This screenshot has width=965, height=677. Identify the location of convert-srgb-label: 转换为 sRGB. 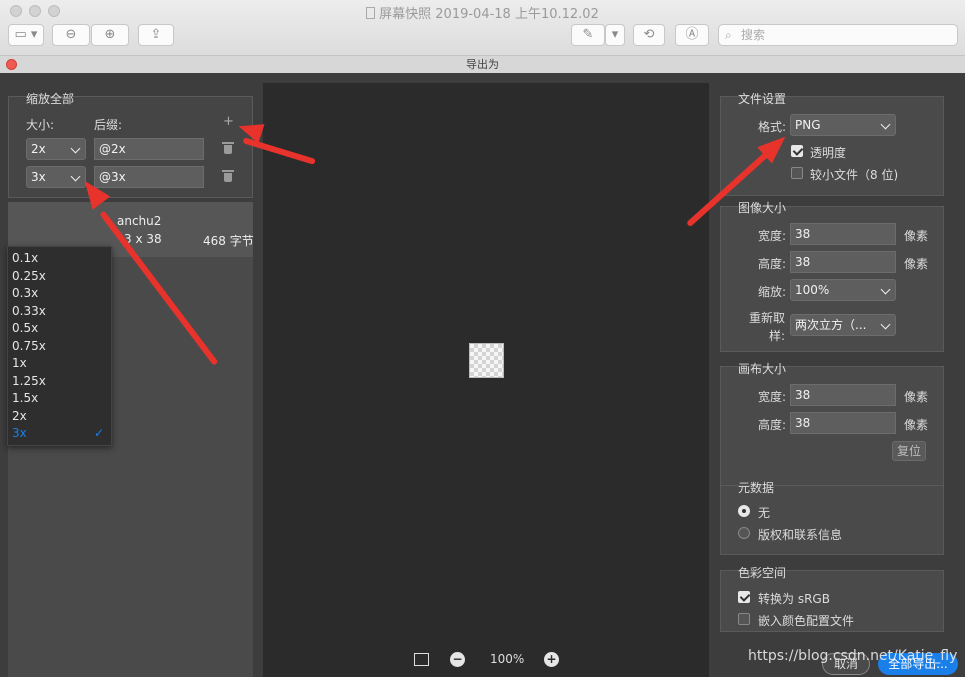
(794, 599).